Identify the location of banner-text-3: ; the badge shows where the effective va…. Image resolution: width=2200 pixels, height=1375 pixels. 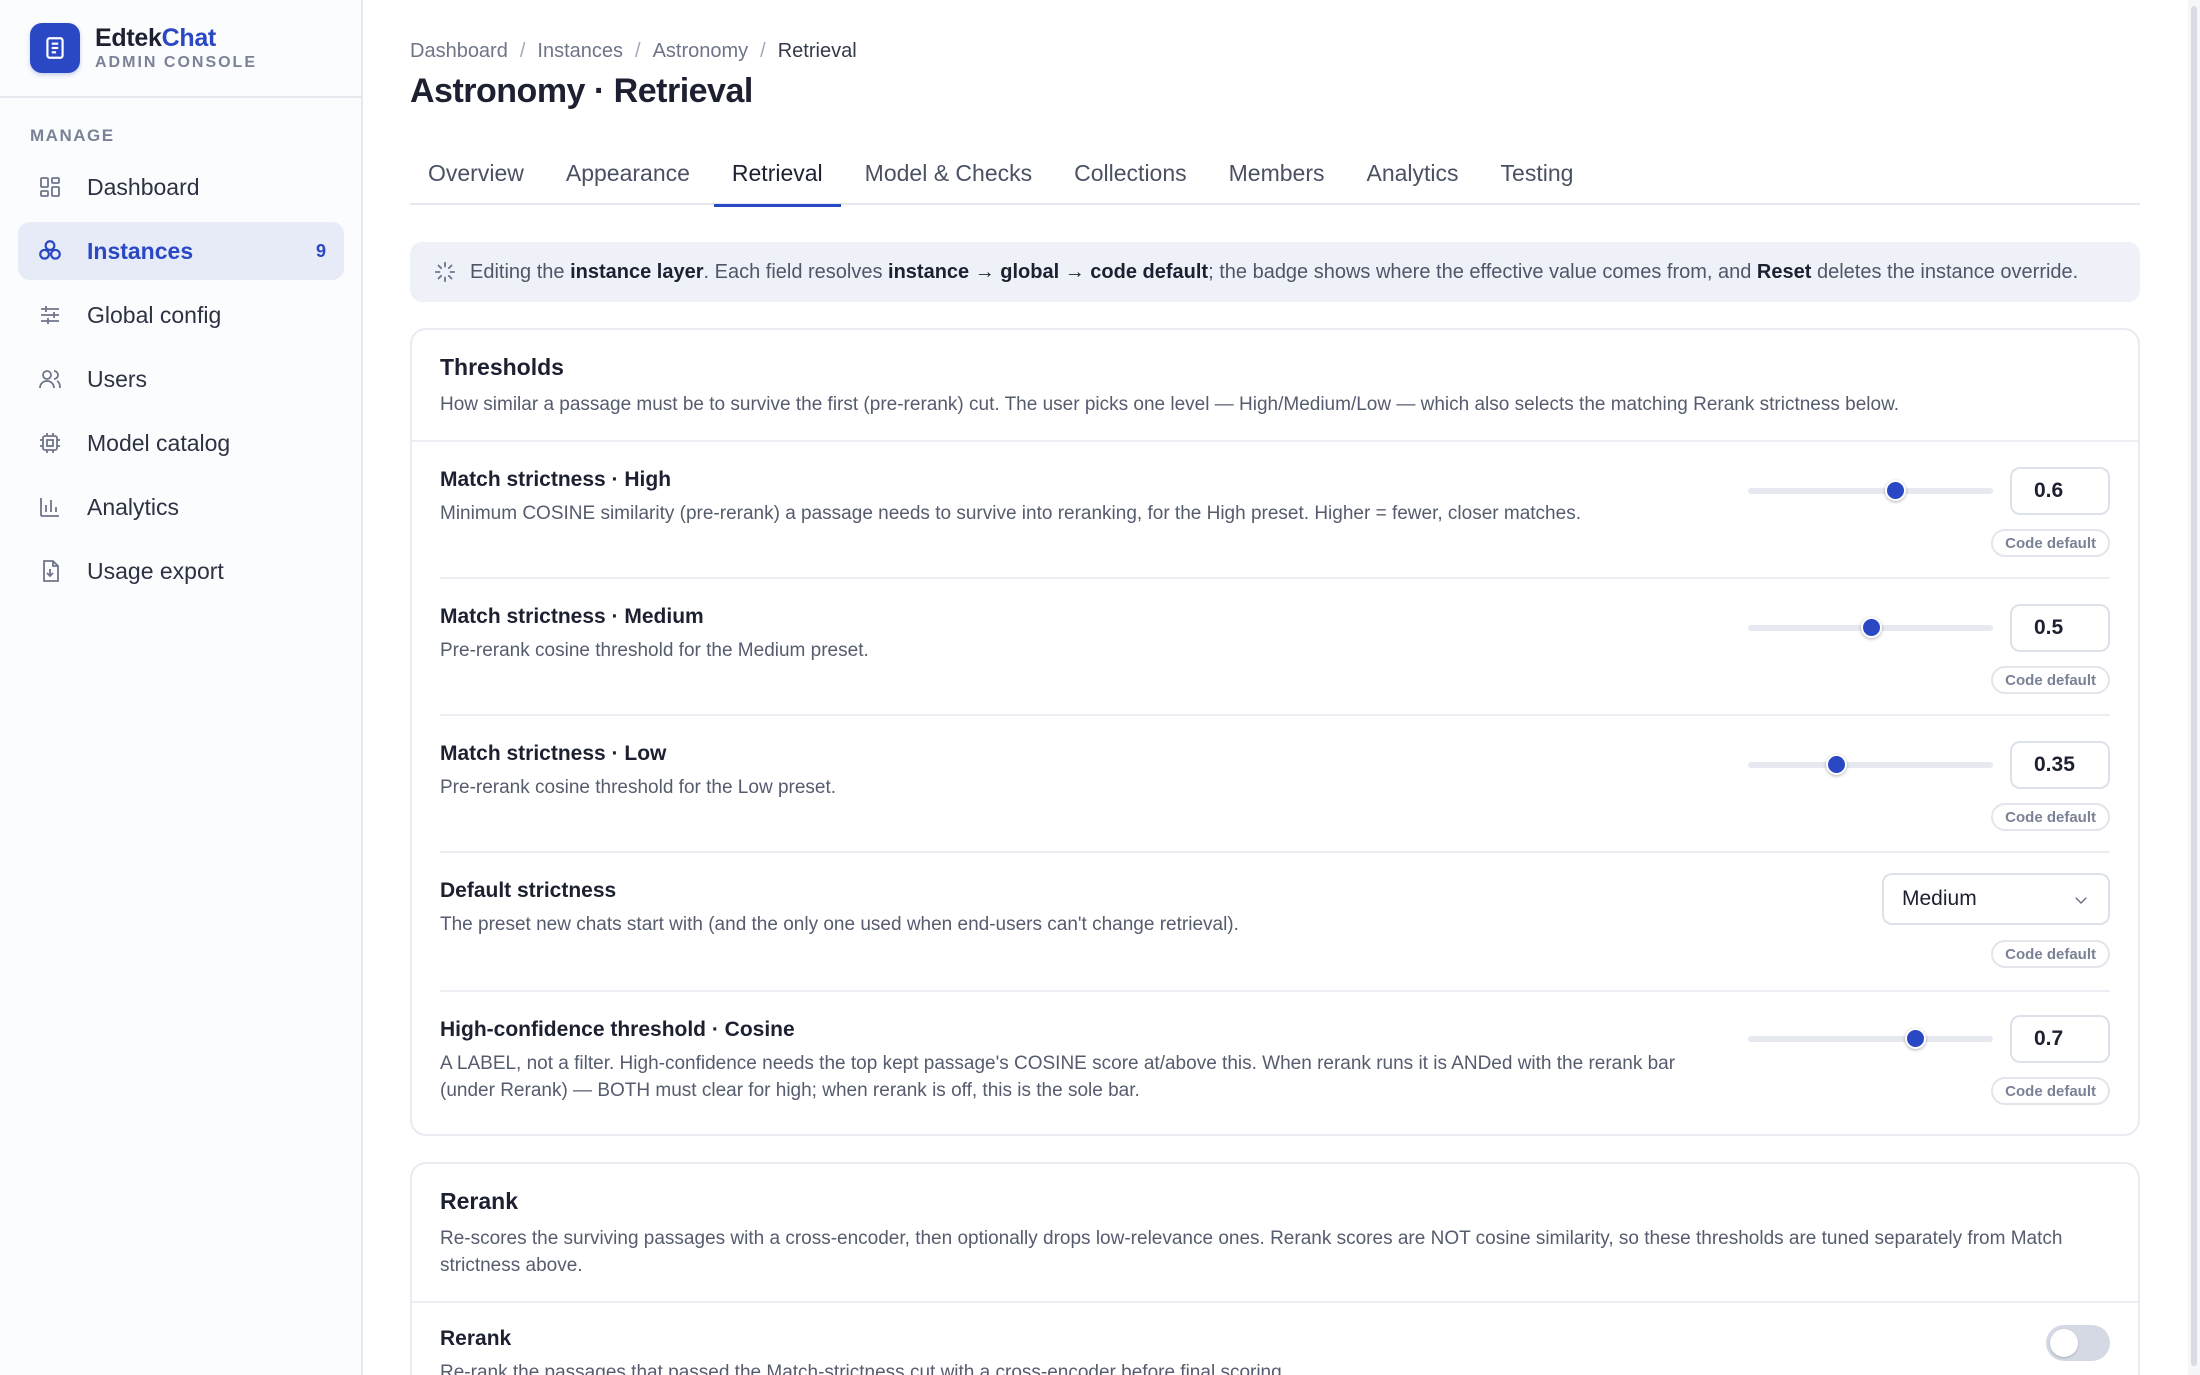
(1482, 271).